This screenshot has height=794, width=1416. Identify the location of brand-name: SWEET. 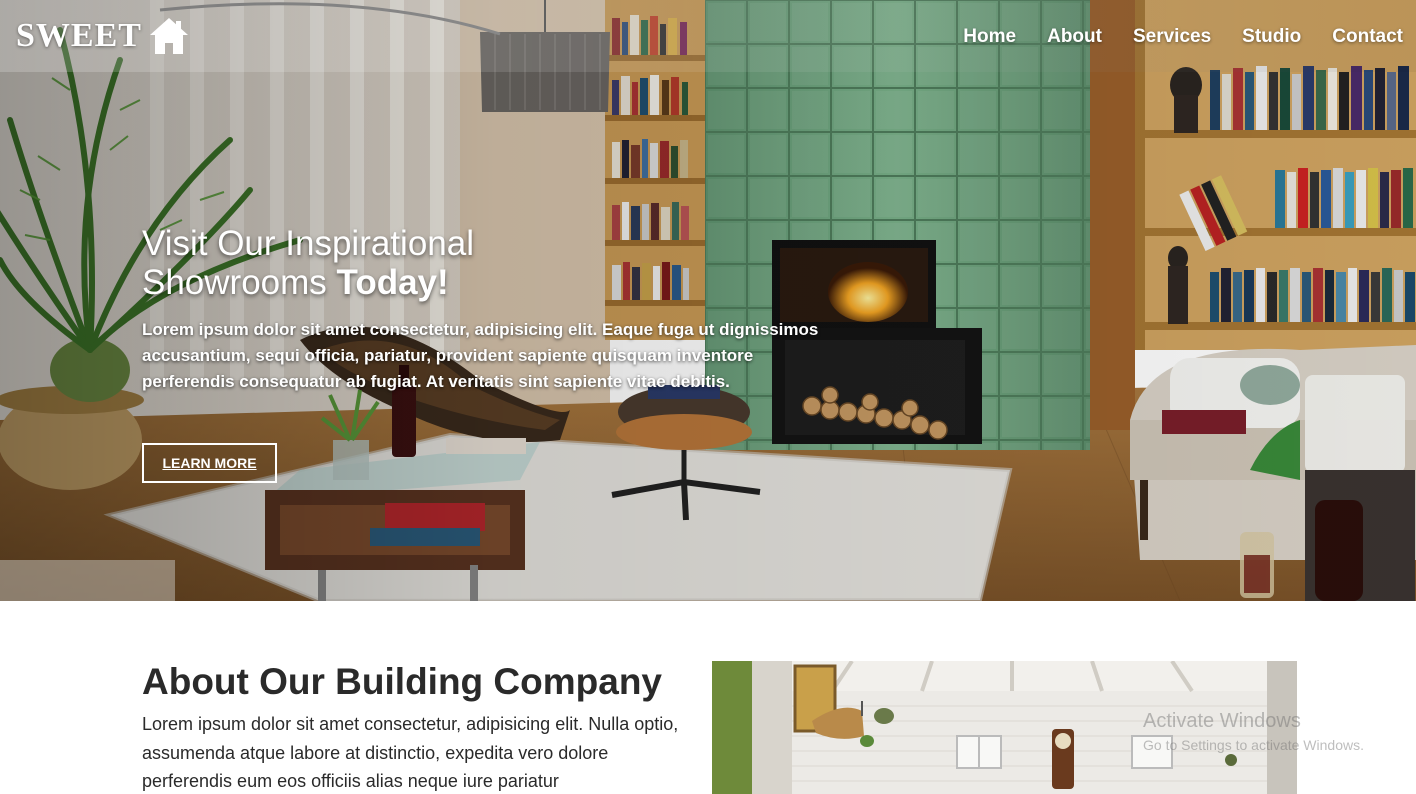
(79, 35).